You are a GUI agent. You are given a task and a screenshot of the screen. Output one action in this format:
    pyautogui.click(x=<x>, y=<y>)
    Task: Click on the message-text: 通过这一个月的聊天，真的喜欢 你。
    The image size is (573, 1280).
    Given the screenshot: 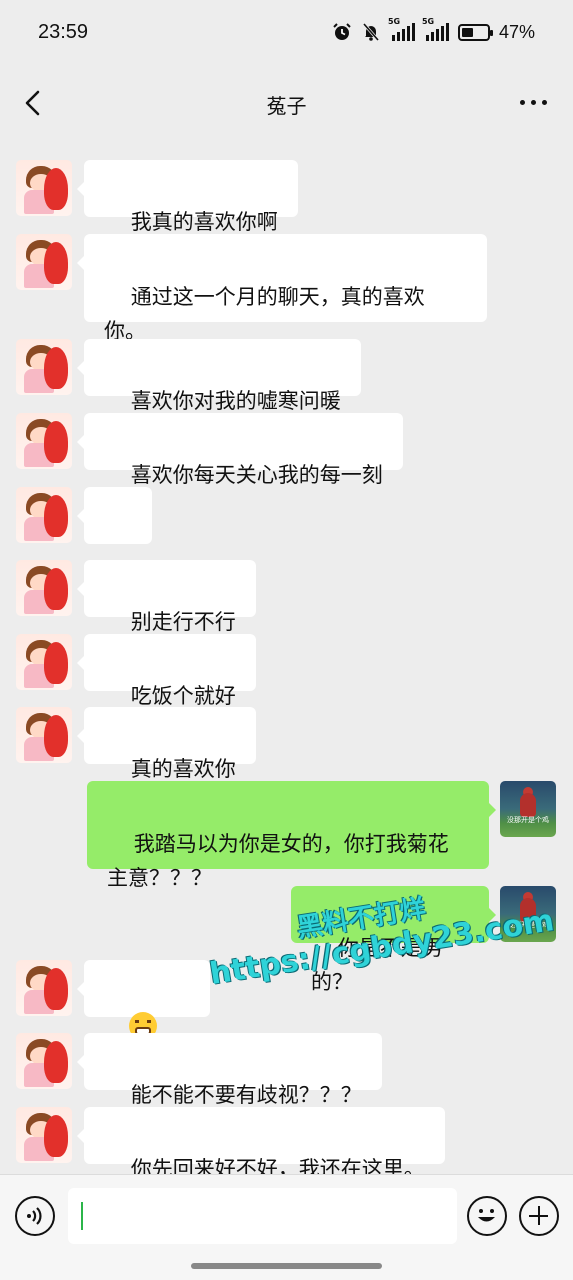 What is the action you would take?
    pyautogui.click(x=264, y=314)
    